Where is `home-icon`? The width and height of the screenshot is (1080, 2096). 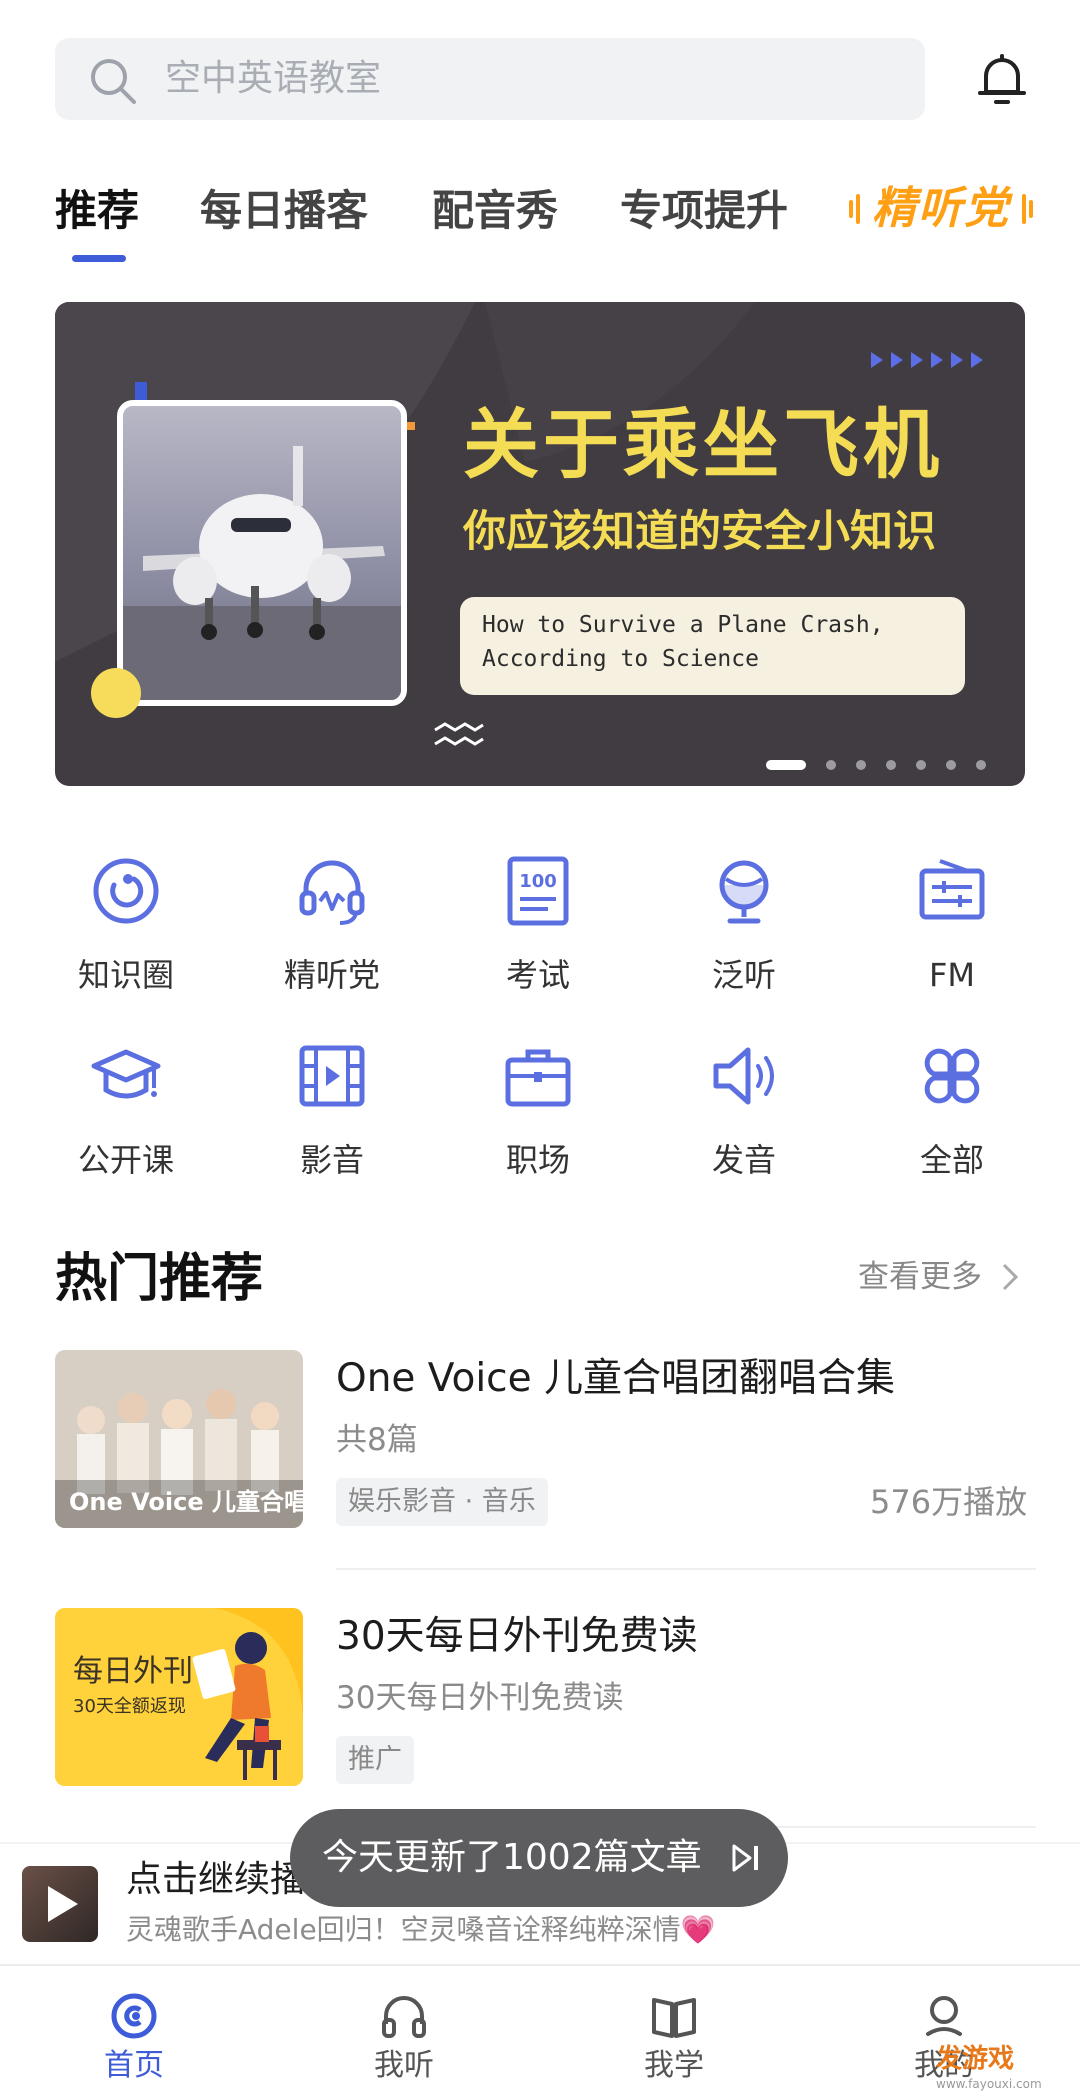 home-icon is located at coordinates (134, 2016).